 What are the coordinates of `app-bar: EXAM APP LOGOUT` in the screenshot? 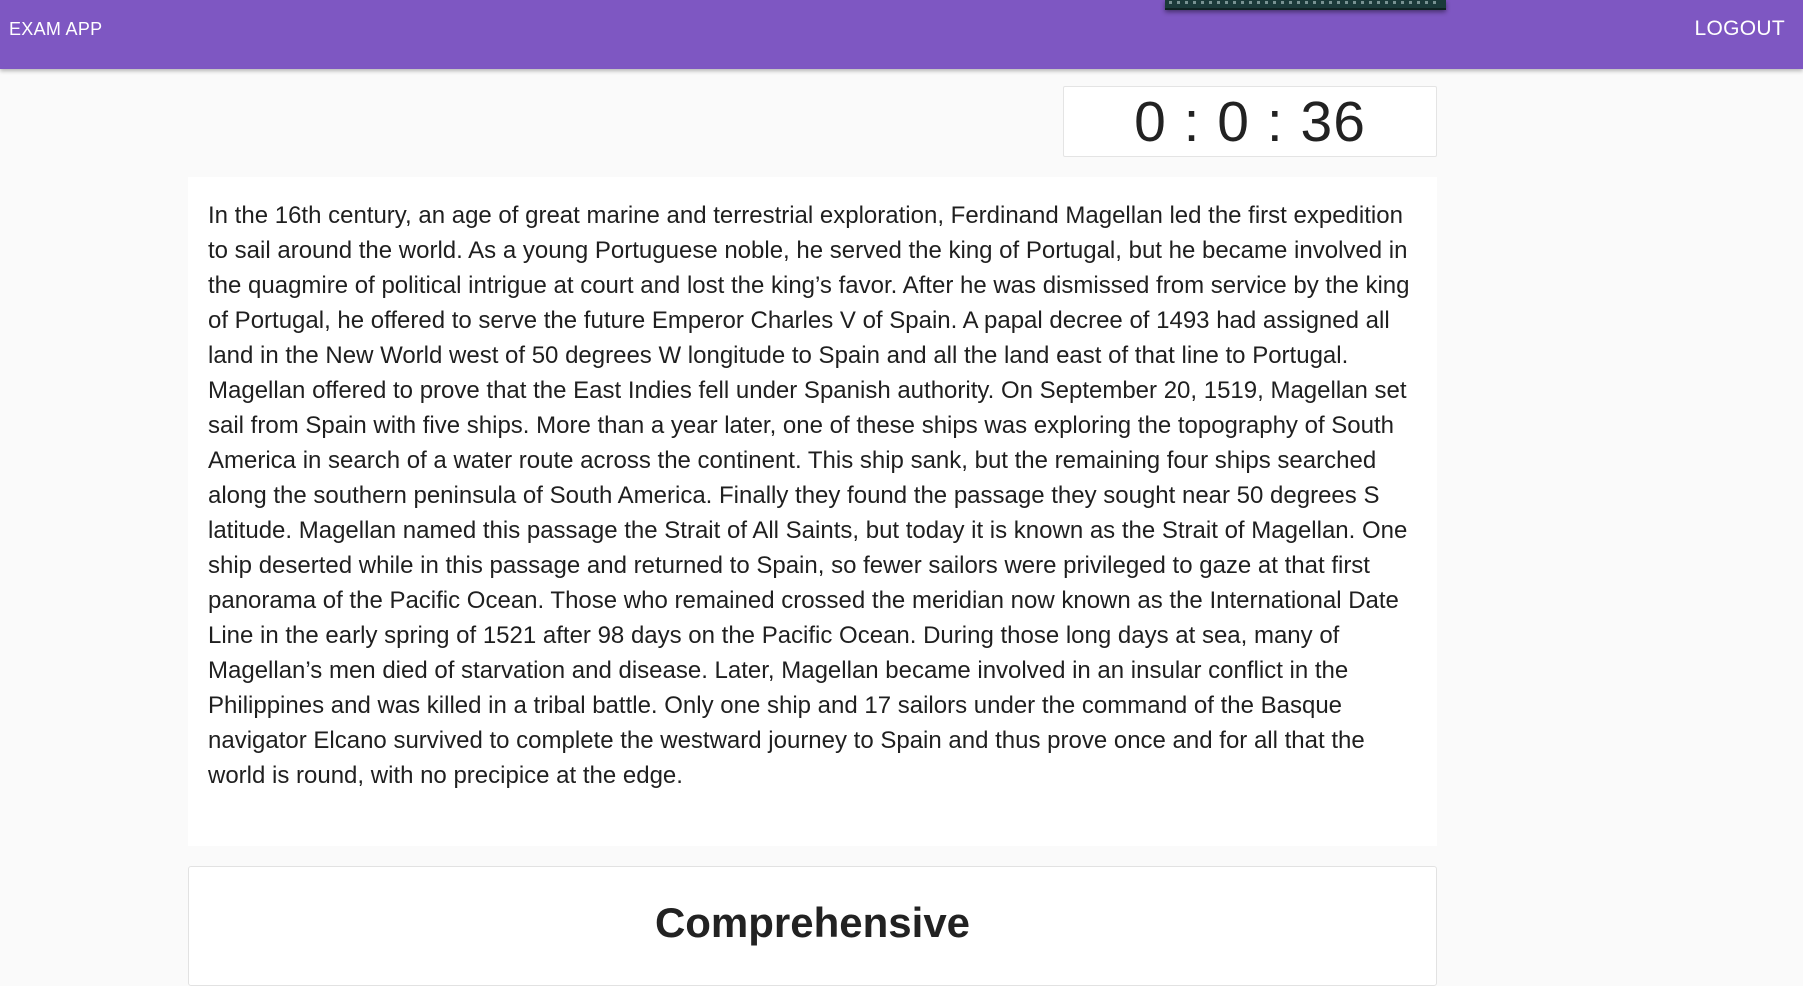 It's located at (901, 34).